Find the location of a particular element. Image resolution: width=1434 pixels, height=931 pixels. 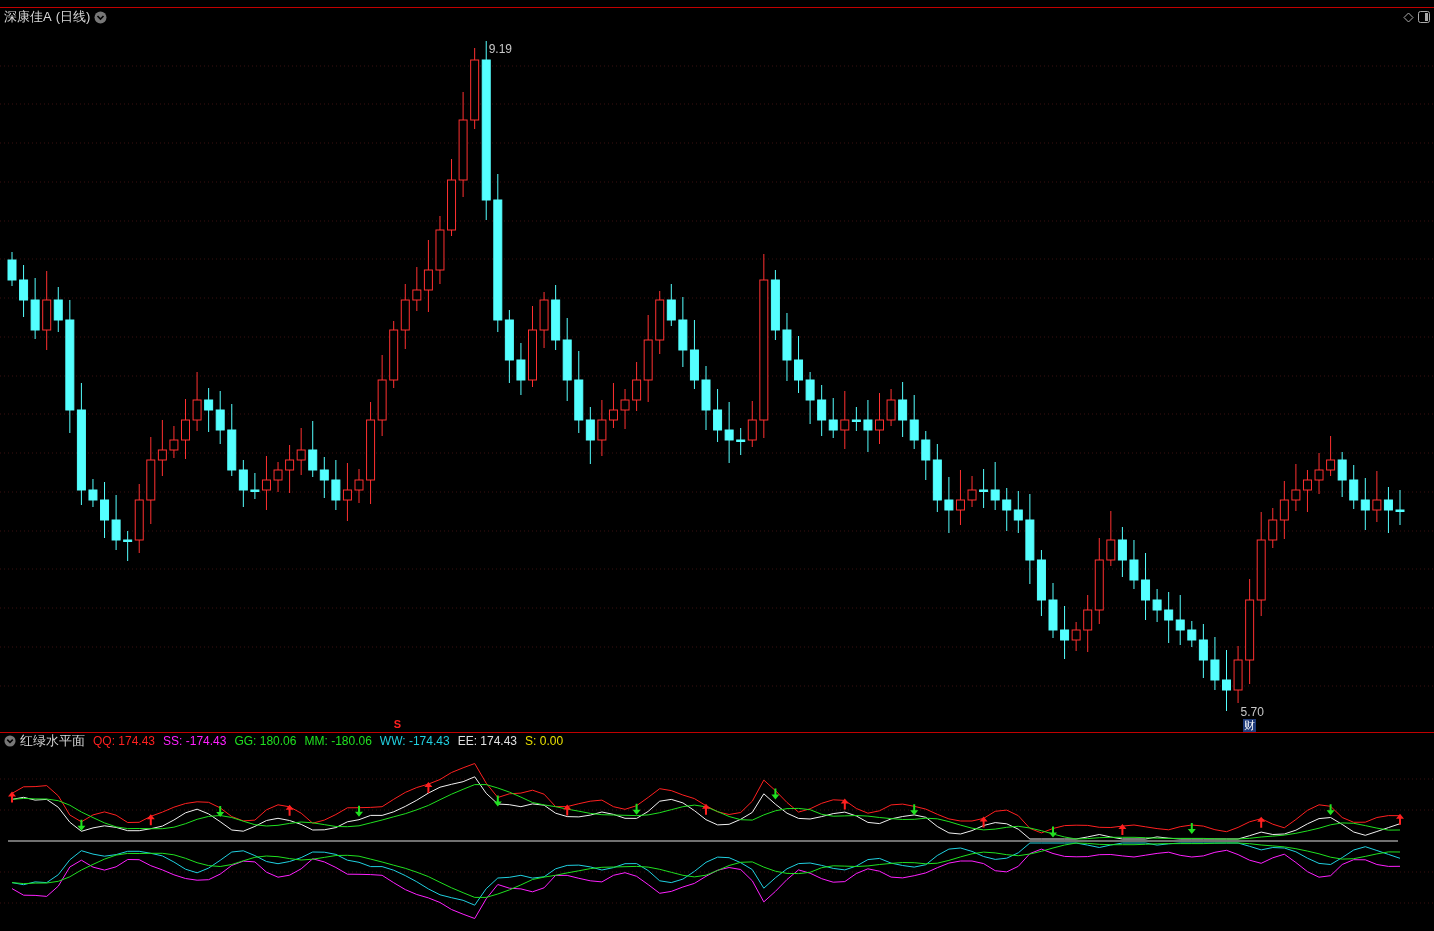

indicator-value: MM: -180.06 is located at coordinates (338, 741).